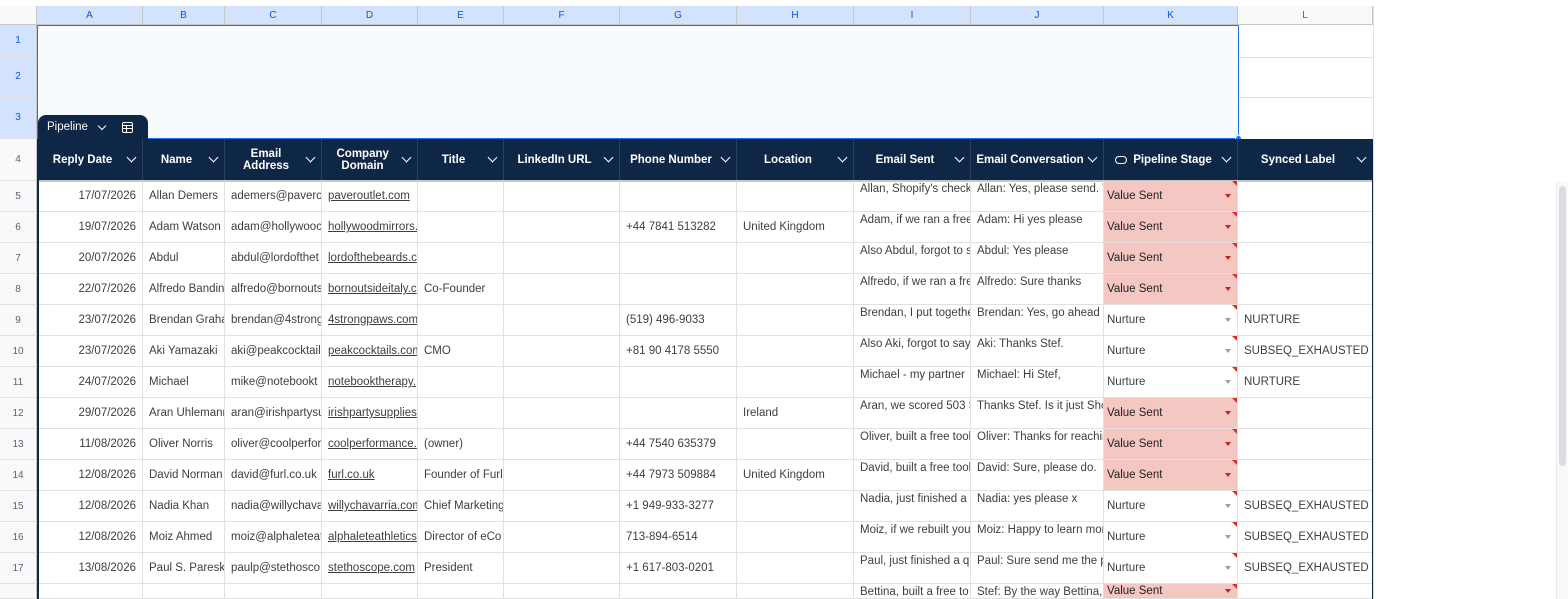 The height and width of the screenshot is (599, 1568). Describe the element at coordinates (18, 320) in the screenshot. I see `row-header-9: 9` at that location.